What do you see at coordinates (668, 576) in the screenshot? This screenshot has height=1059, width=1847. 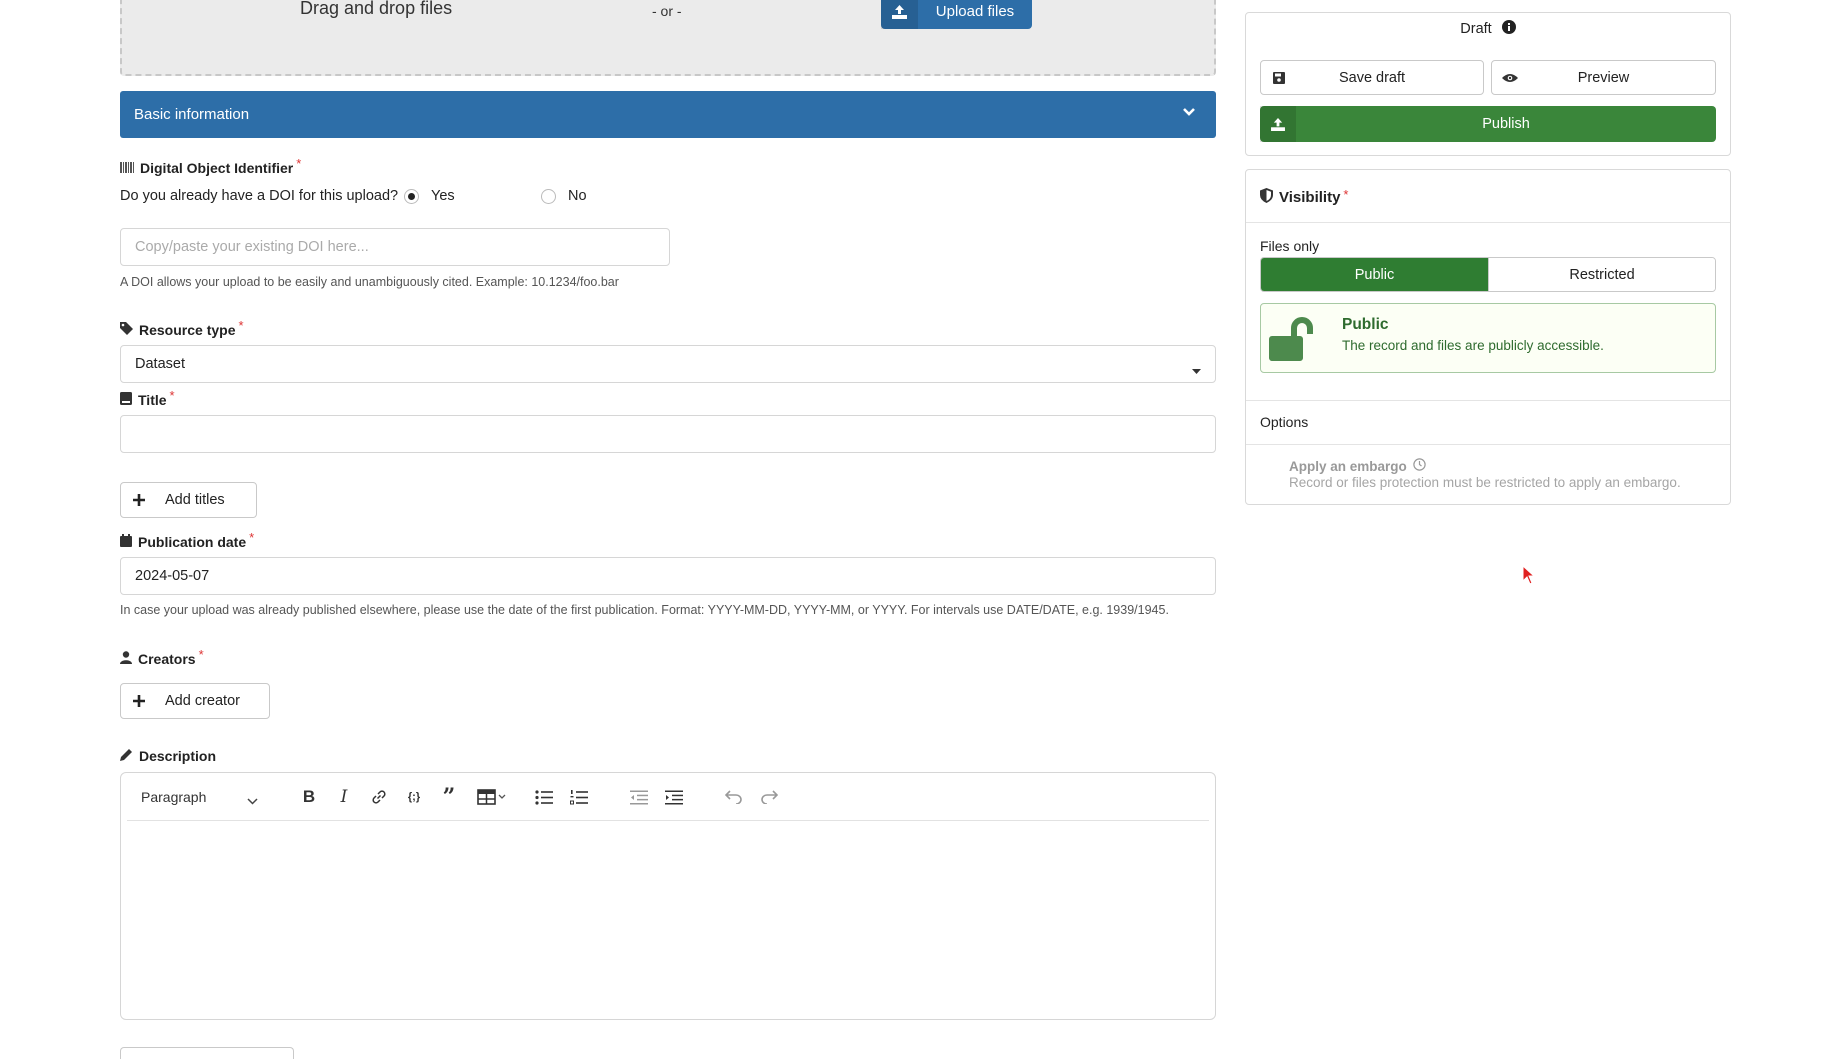 I see `publication-date-input: 2024-05-07` at bounding box center [668, 576].